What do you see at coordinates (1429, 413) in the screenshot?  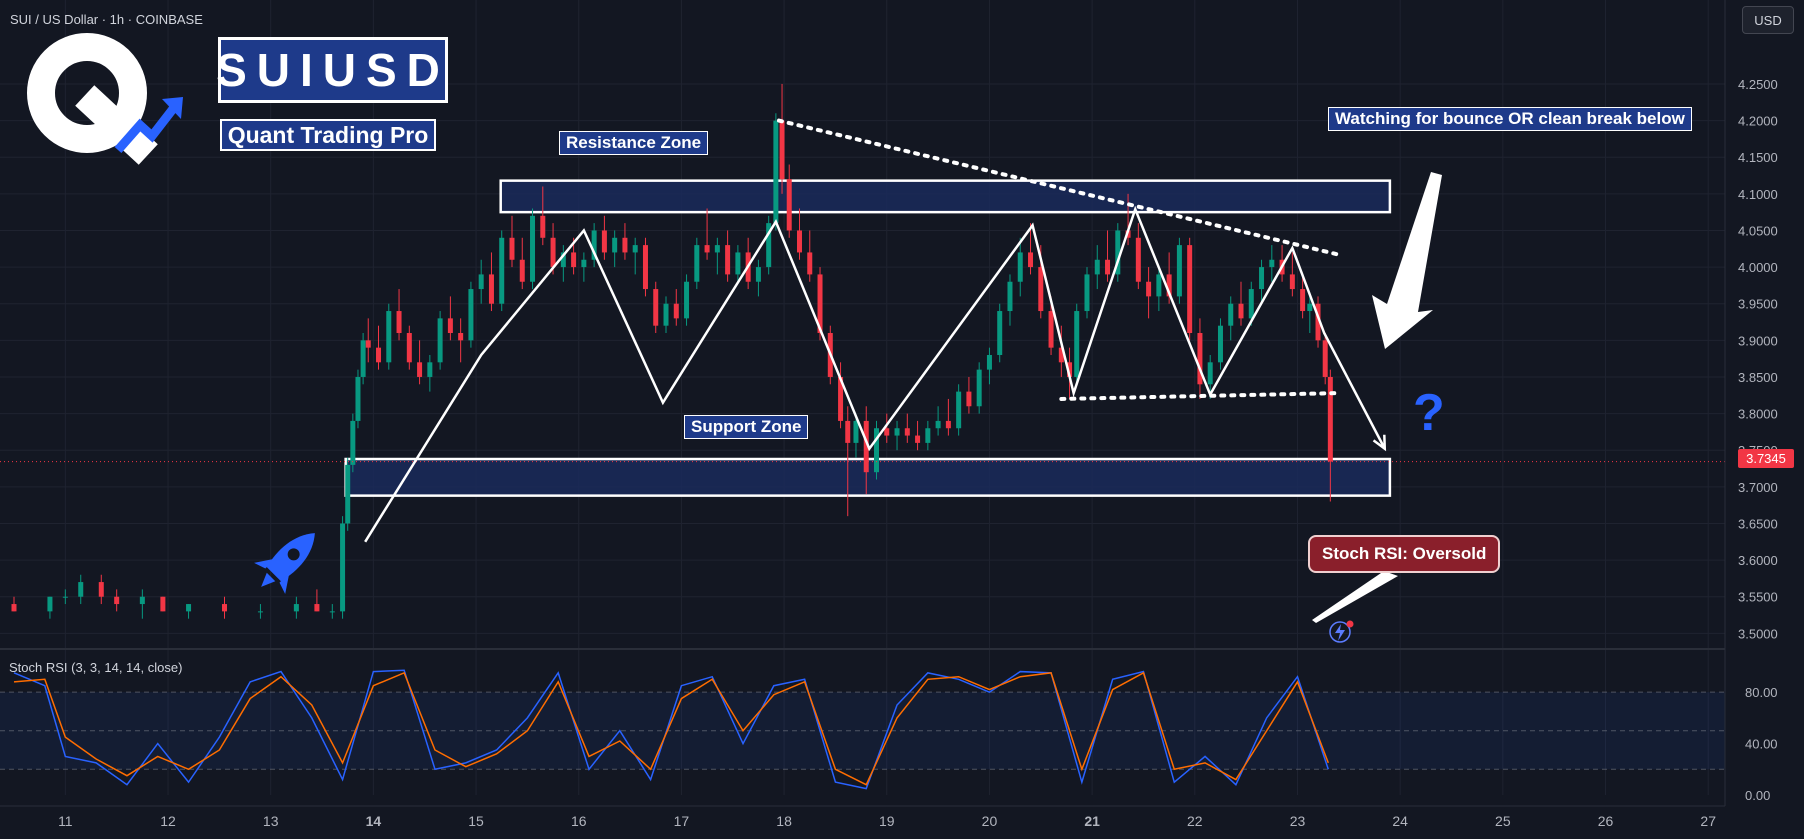 I see `question-mark: ?` at bounding box center [1429, 413].